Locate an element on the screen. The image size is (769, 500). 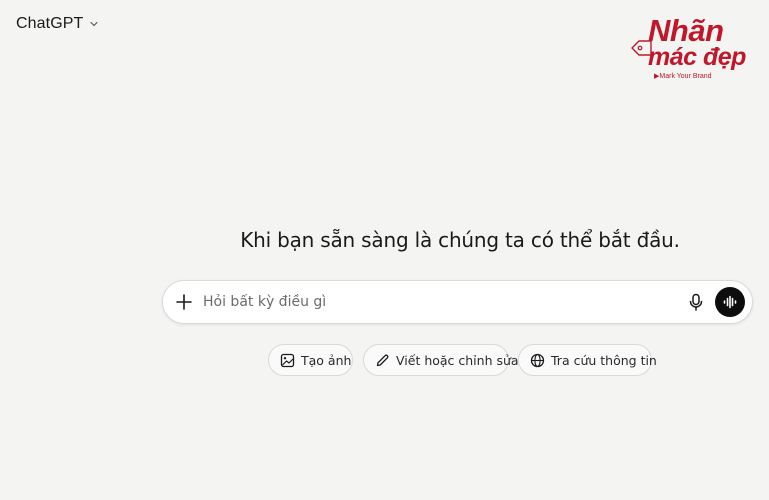
suggestion-create-image: Tạo ảnh is located at coordinates (310, 360).